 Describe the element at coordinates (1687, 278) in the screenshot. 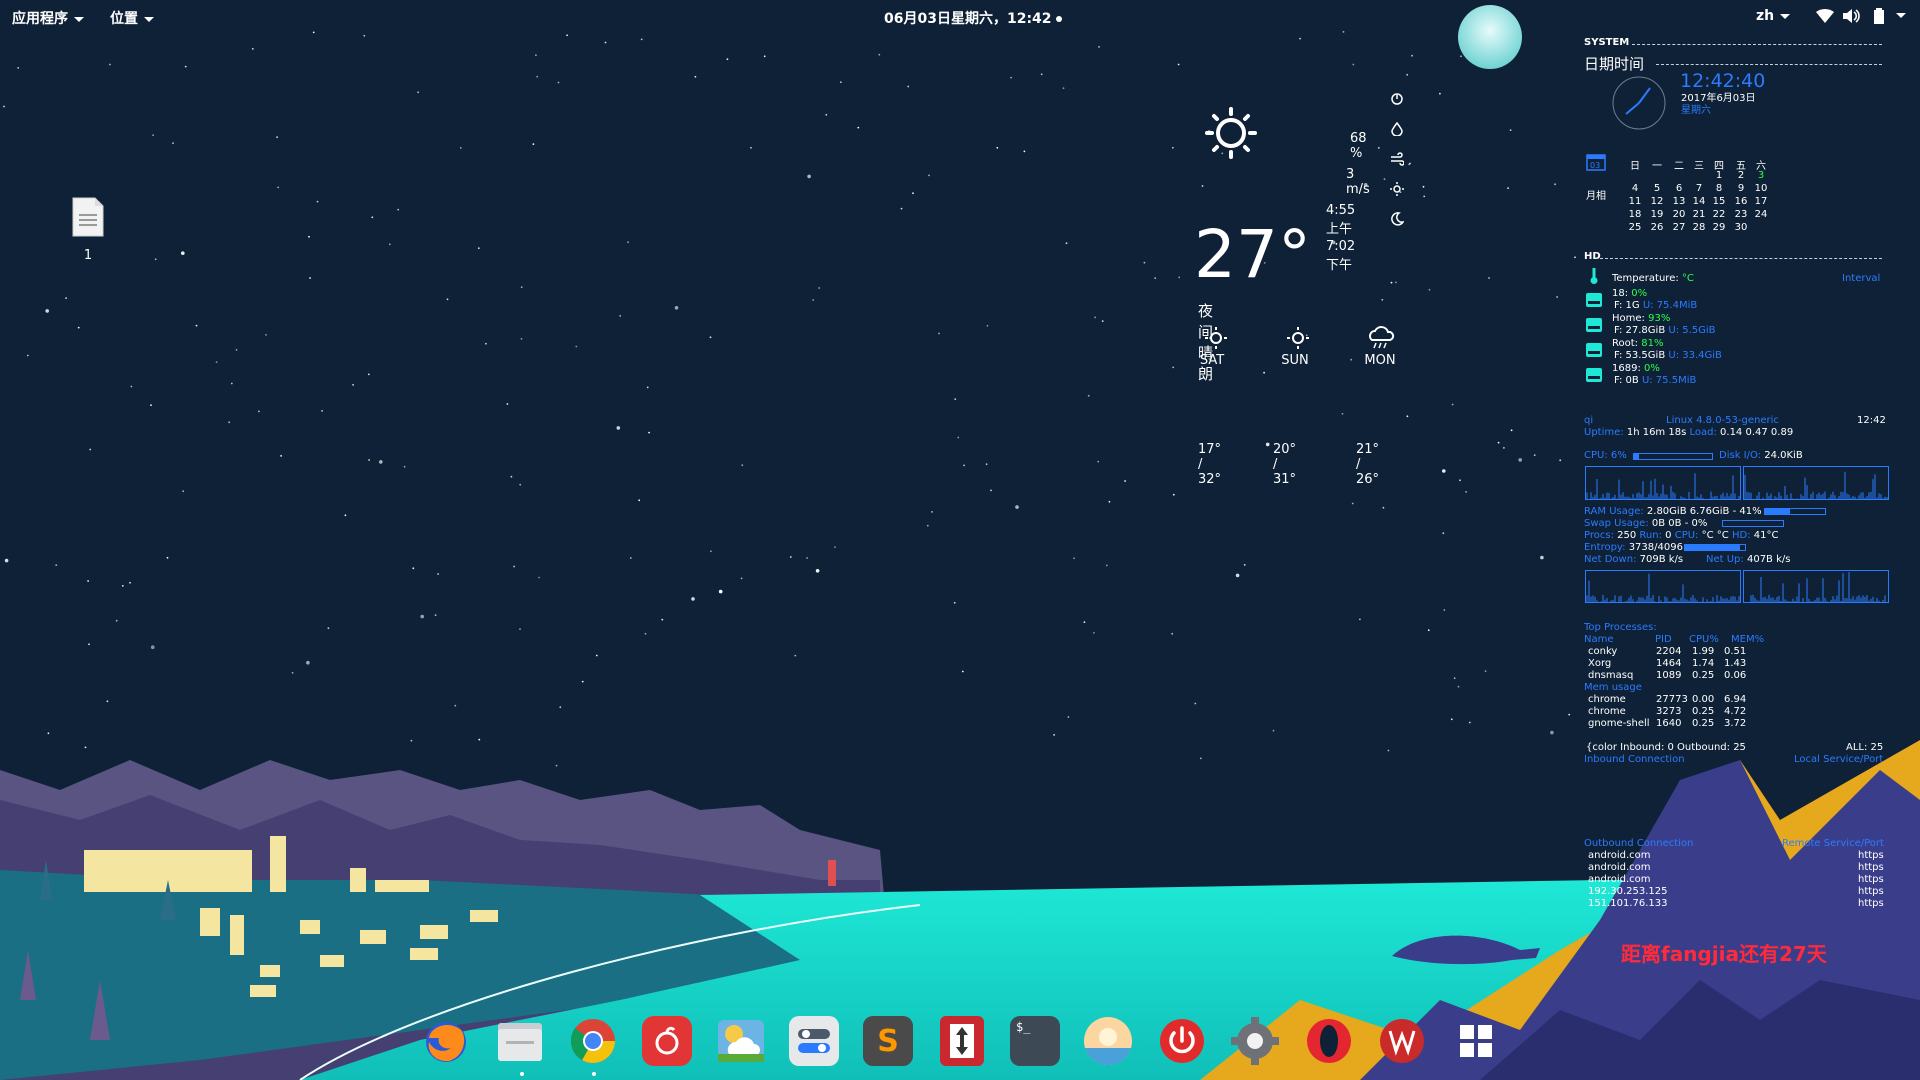

I see `temperature-unit: °C` at that location.